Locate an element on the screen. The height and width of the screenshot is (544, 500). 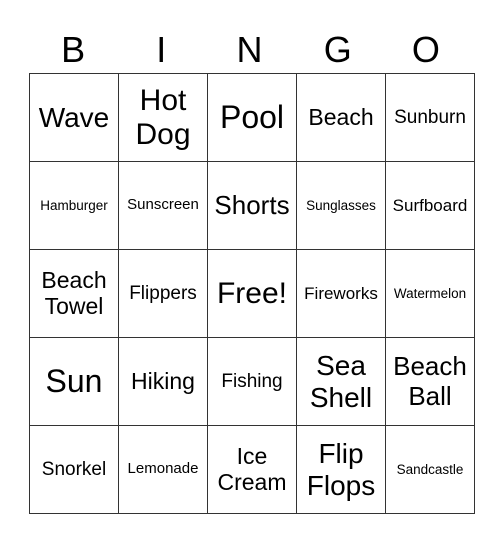
bingo-cell: Flip Flops is located at coordinates (341, 469).